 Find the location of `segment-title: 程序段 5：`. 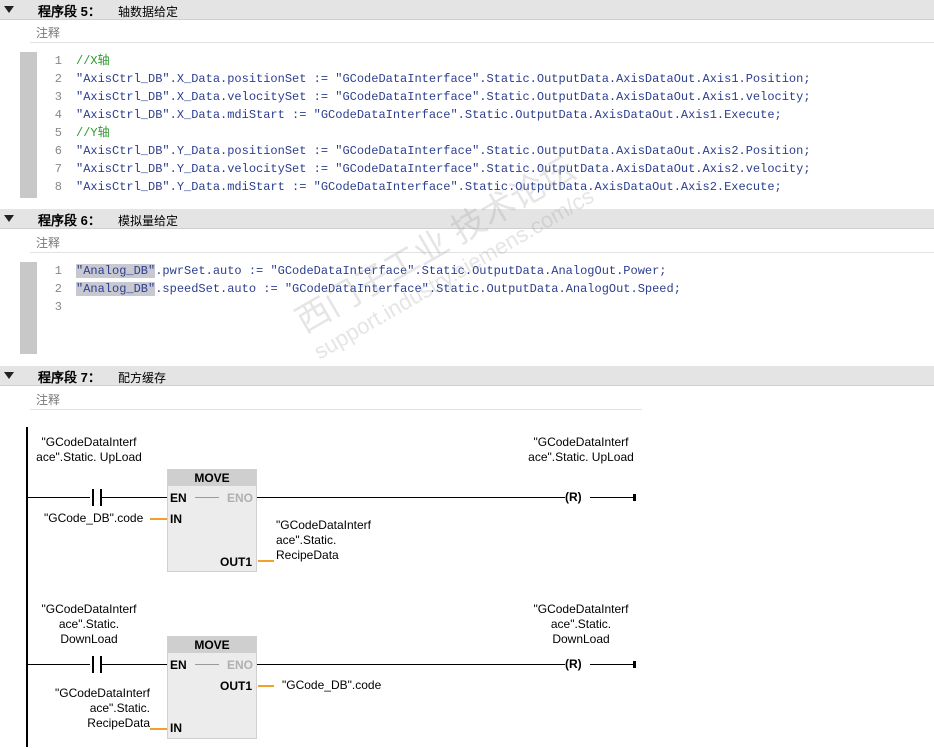

segment-title: 程序段 5： is located at coordinates (69, 11).